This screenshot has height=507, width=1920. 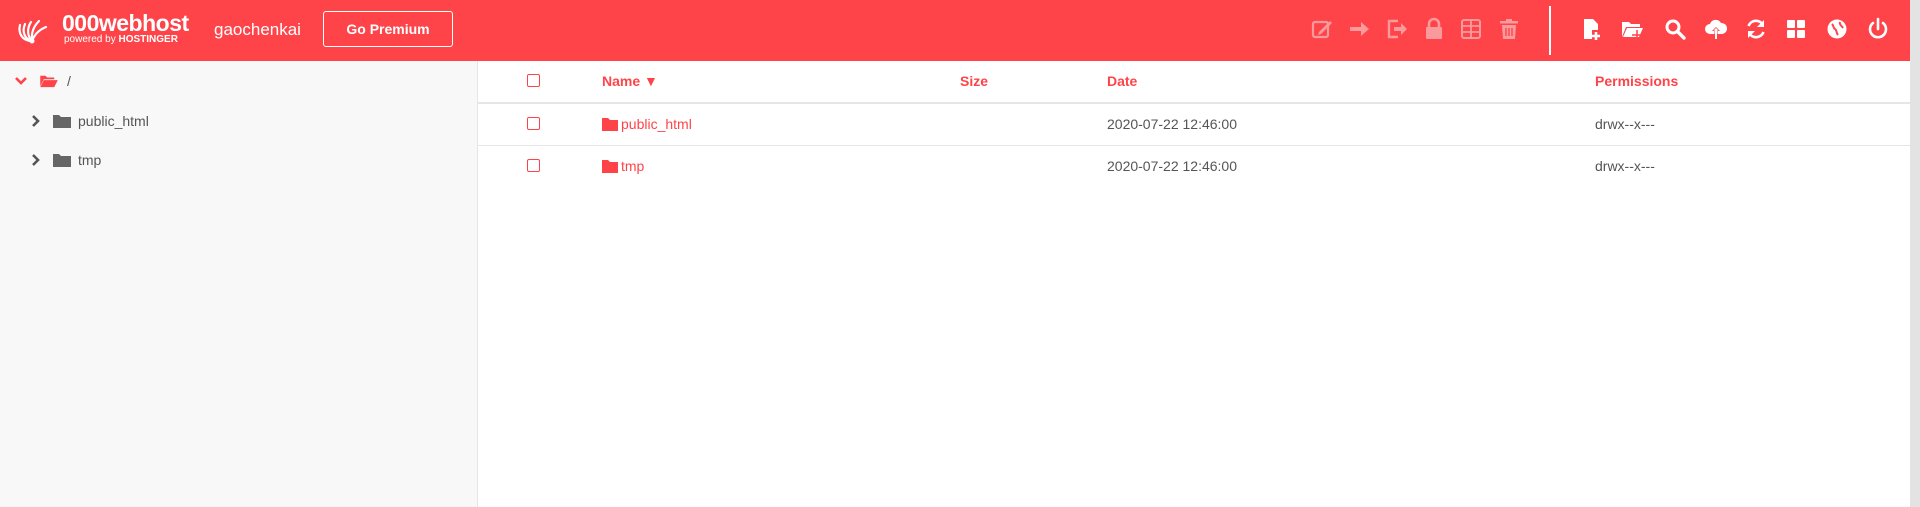 What do you see at coordinates (533, 80) in the screenshot?
I see `select-all-checkbox` at bounding box center [533, 80].